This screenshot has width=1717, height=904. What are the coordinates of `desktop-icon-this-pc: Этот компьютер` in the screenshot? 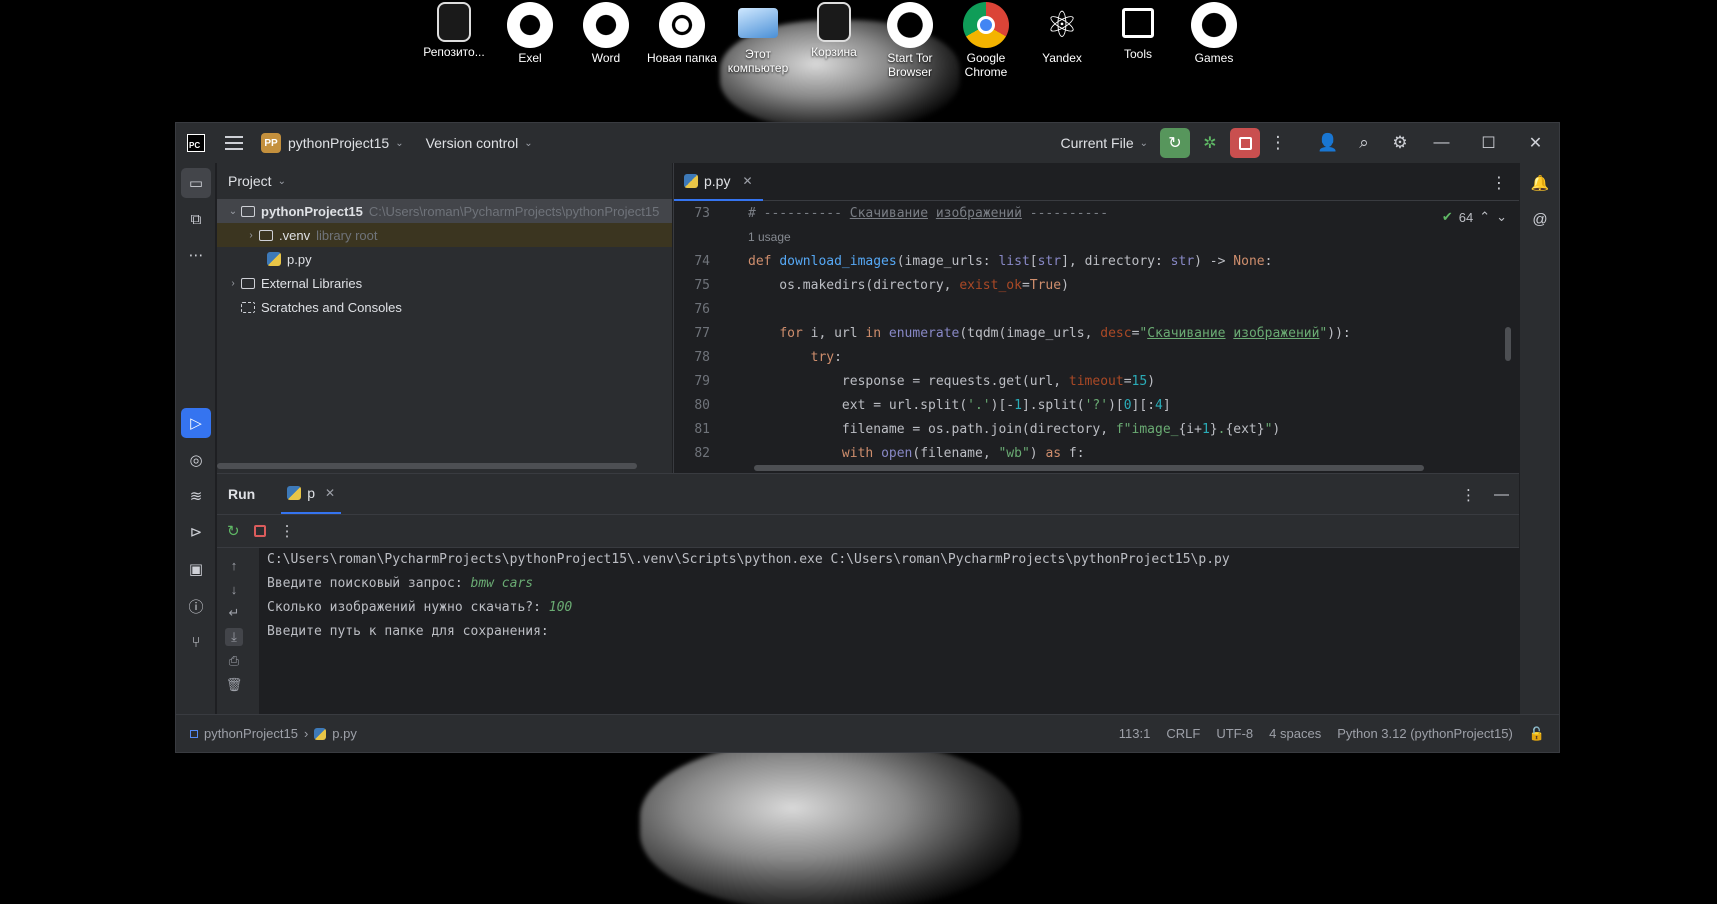 It's located at (758, 42).